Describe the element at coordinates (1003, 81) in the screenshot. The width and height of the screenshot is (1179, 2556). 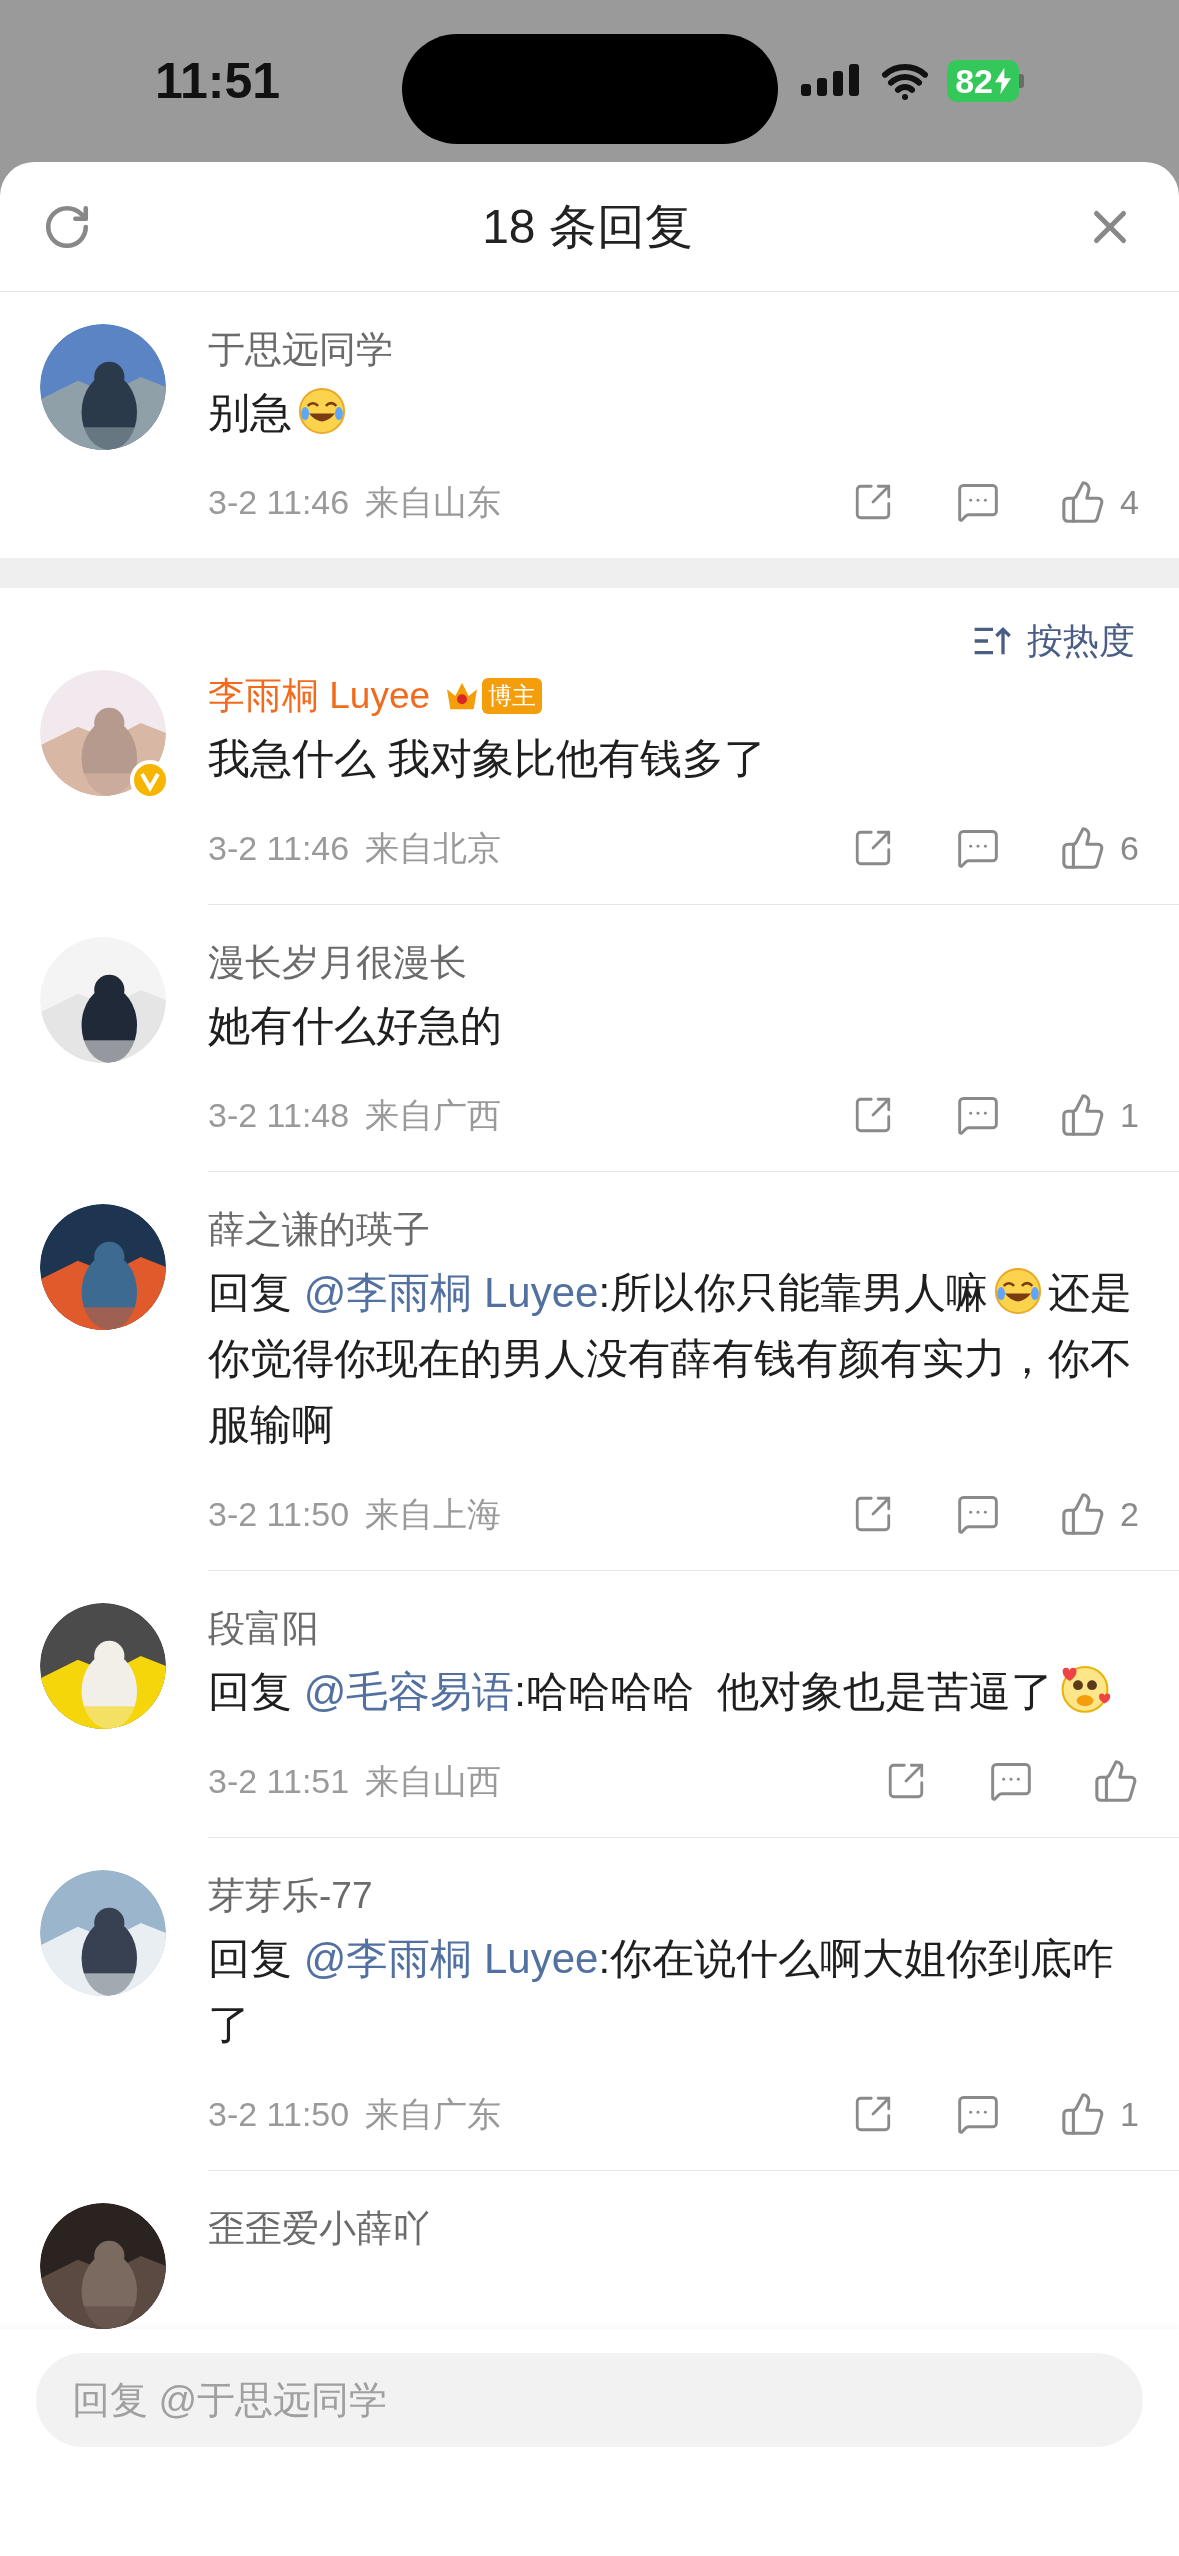
I see `charging-bolt-icon` at that location.